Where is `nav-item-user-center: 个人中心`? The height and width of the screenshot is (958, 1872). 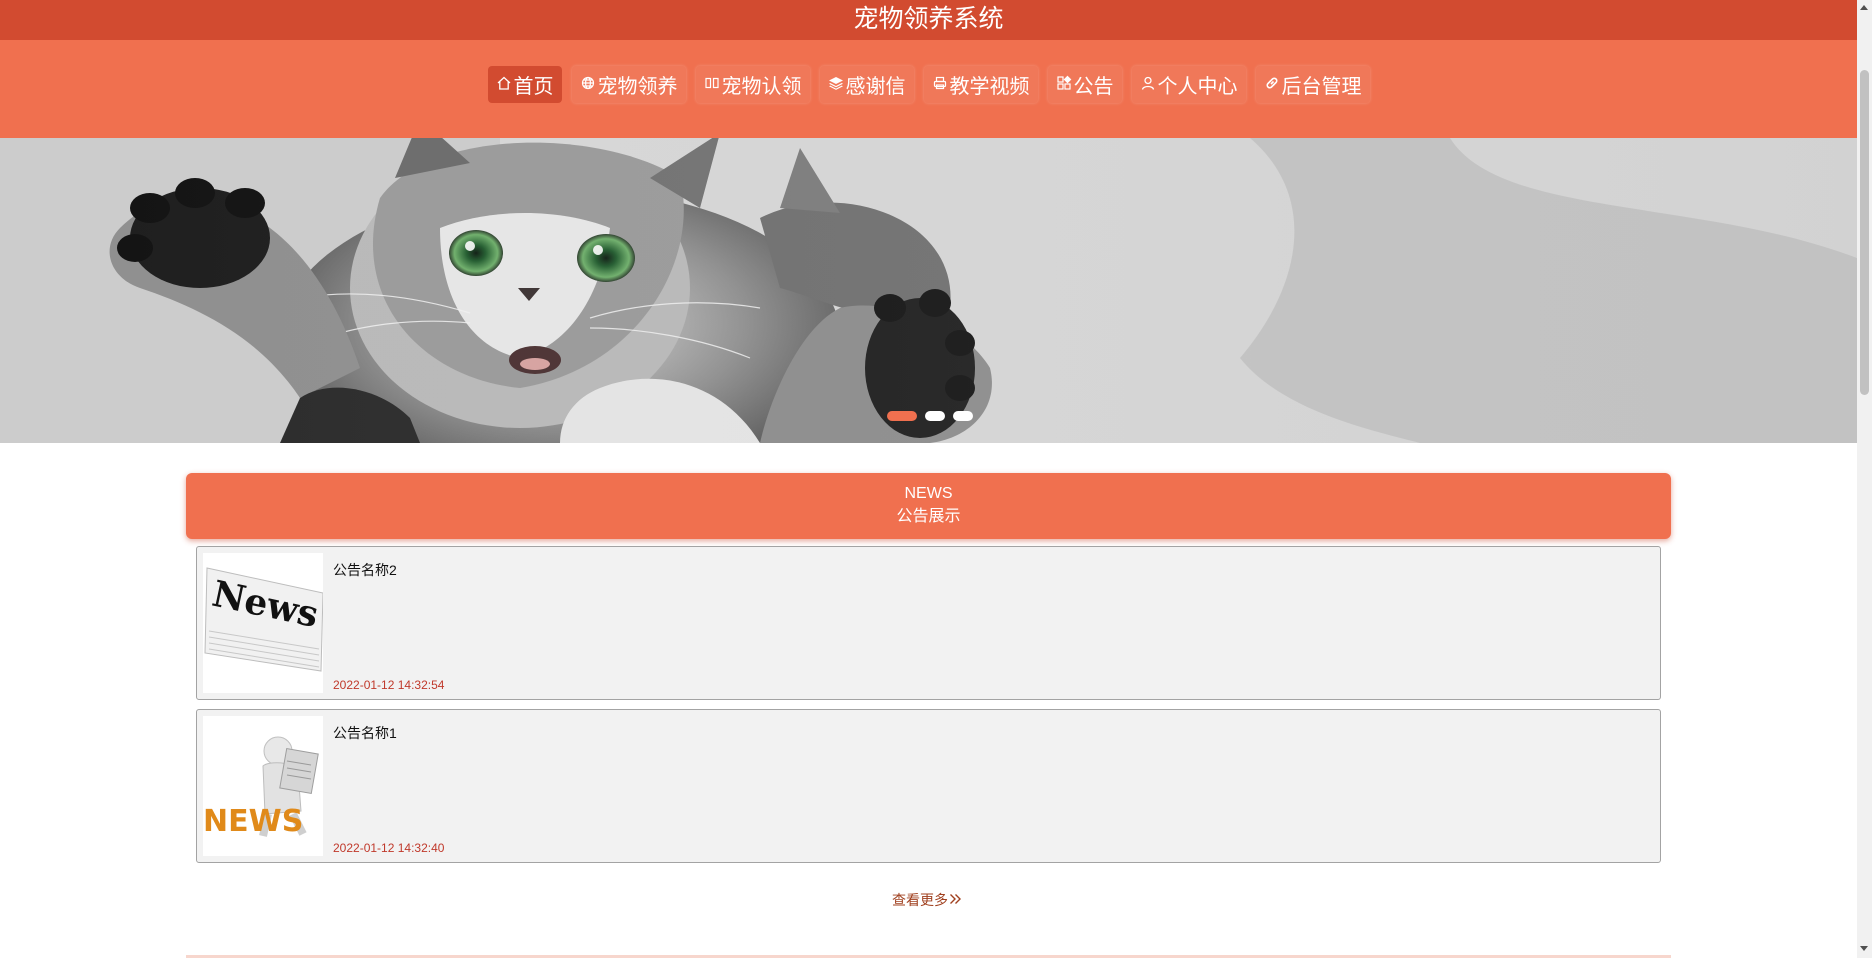 nav-item-user-center: 个人中心 is located at coordinates (1188, 84).